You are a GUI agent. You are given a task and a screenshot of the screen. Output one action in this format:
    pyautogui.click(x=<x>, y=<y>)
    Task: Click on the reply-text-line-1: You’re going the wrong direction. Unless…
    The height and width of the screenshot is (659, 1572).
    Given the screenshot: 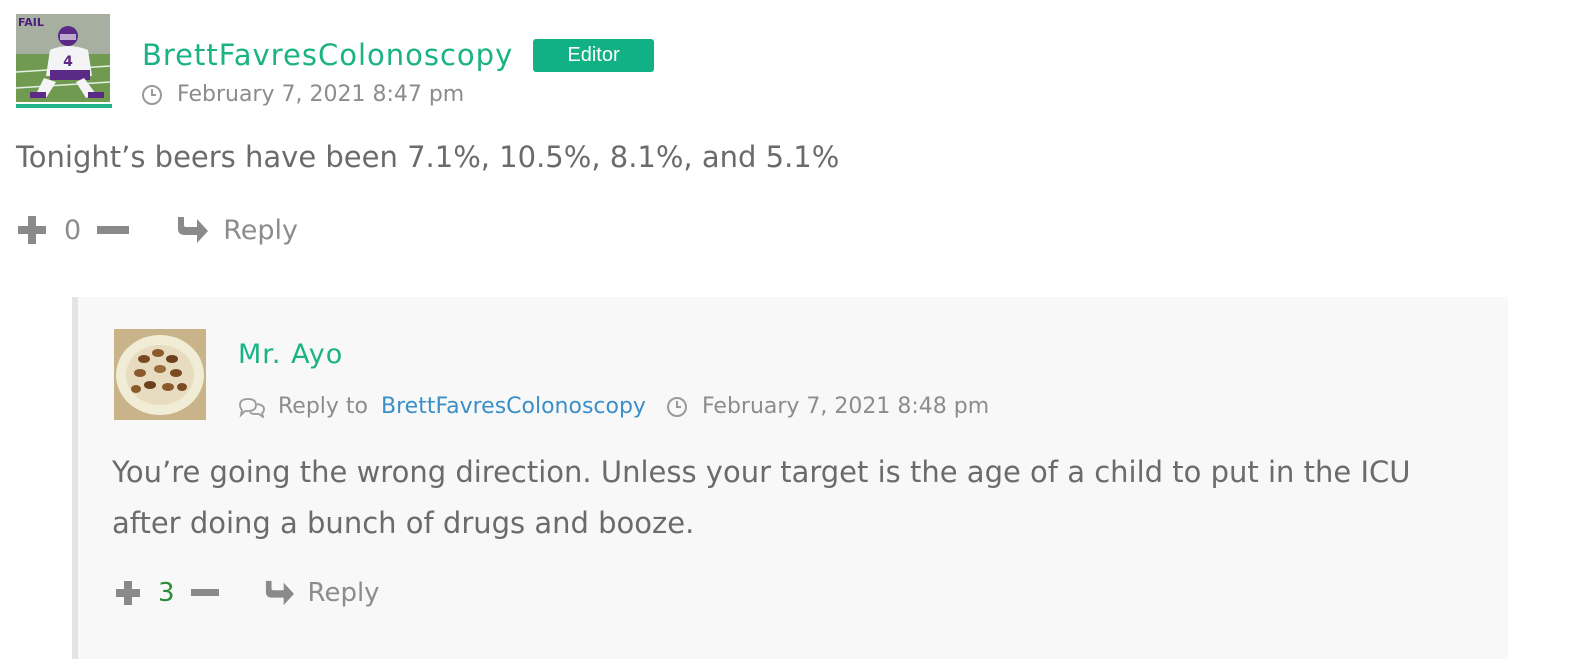 What is the action you would take?
    pyautogui.click(x=761, y=472)
    